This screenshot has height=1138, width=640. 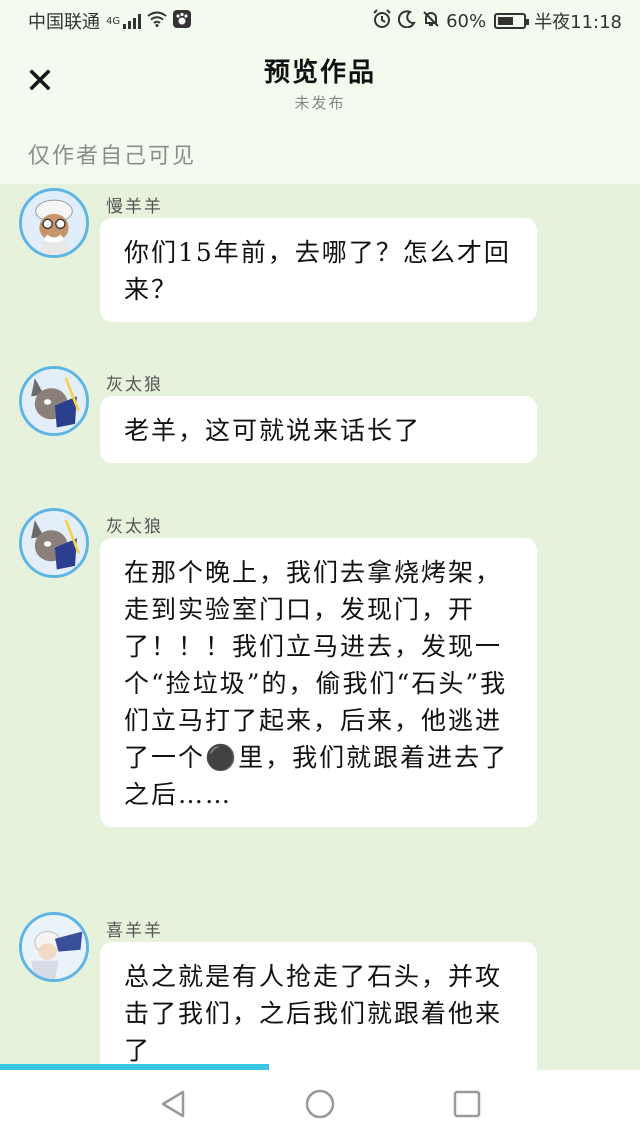 I want to click on system-nav-bar, so click(x=320, y=1104).